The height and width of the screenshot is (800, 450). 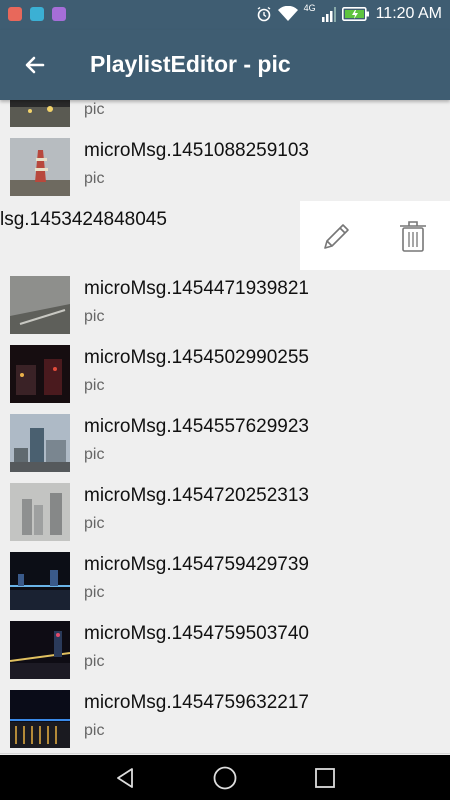 I want to click on square-recents-icon, so click(x=325, y=778).